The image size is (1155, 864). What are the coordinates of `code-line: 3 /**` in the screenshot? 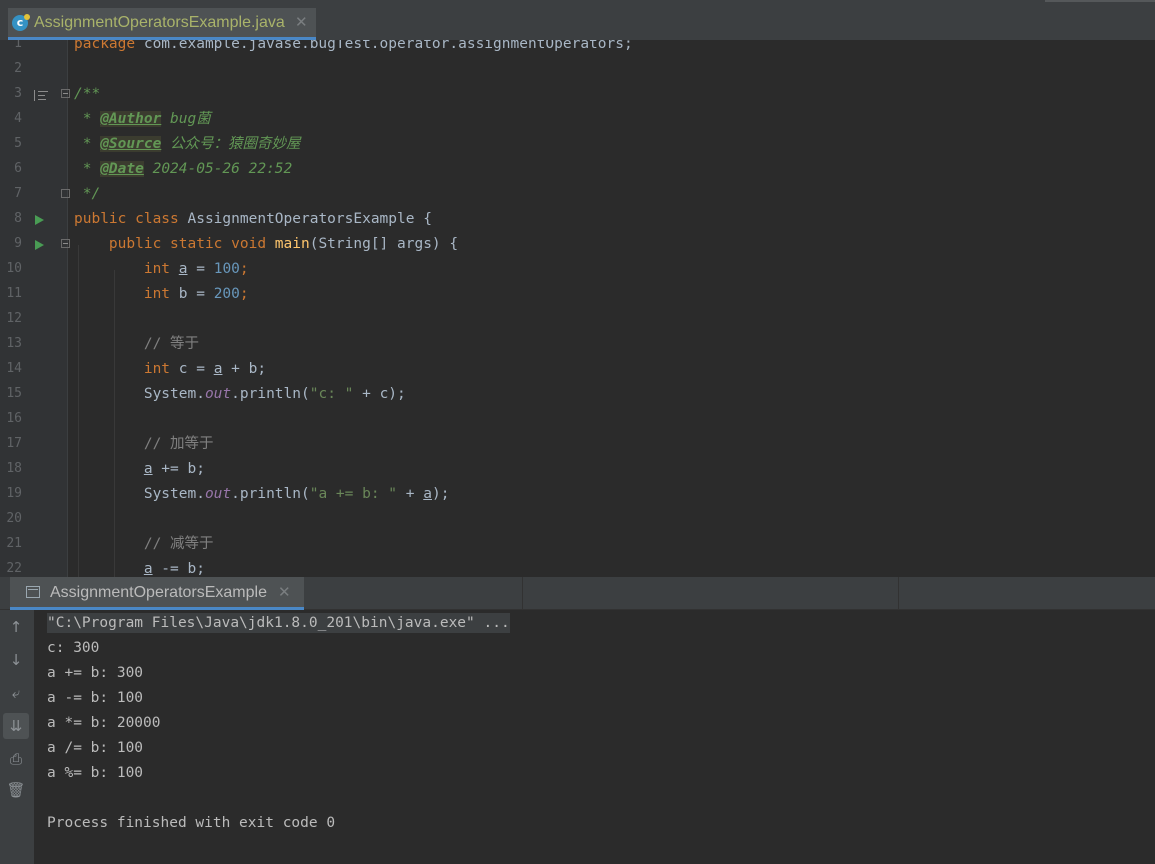 It's located at (577, 94).